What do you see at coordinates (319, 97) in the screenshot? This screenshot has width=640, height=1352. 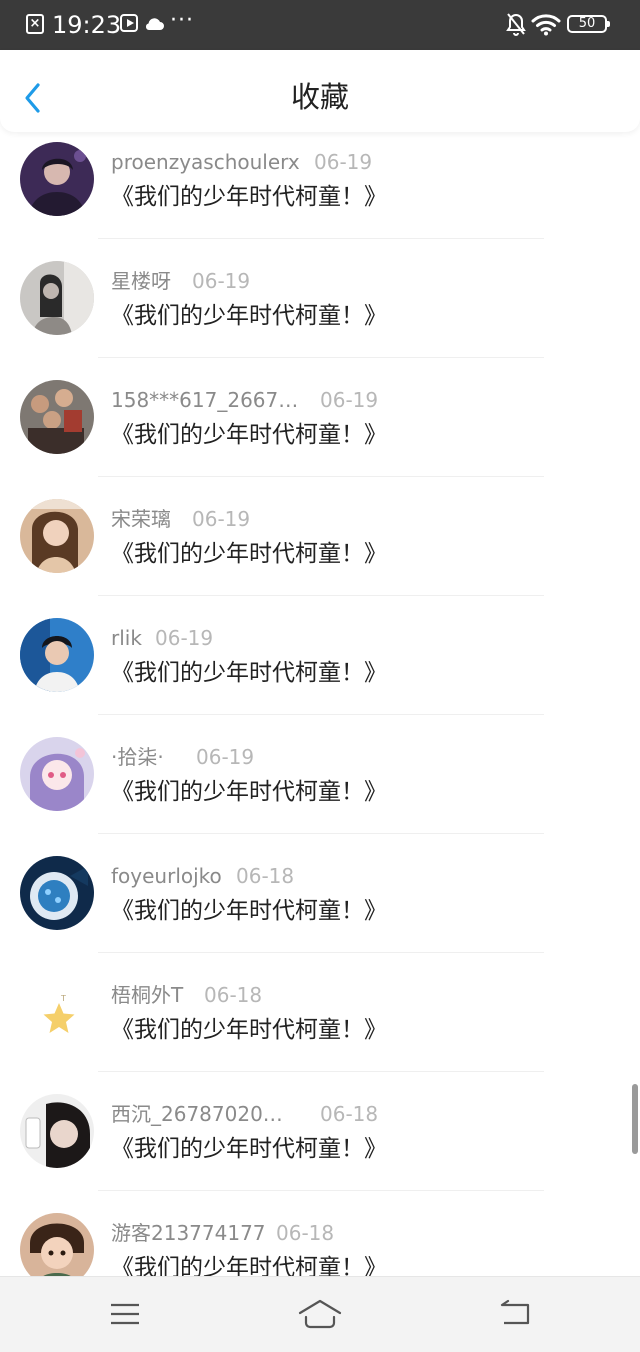 I see `page-title: 收藏` at bounding box center [319, 97].